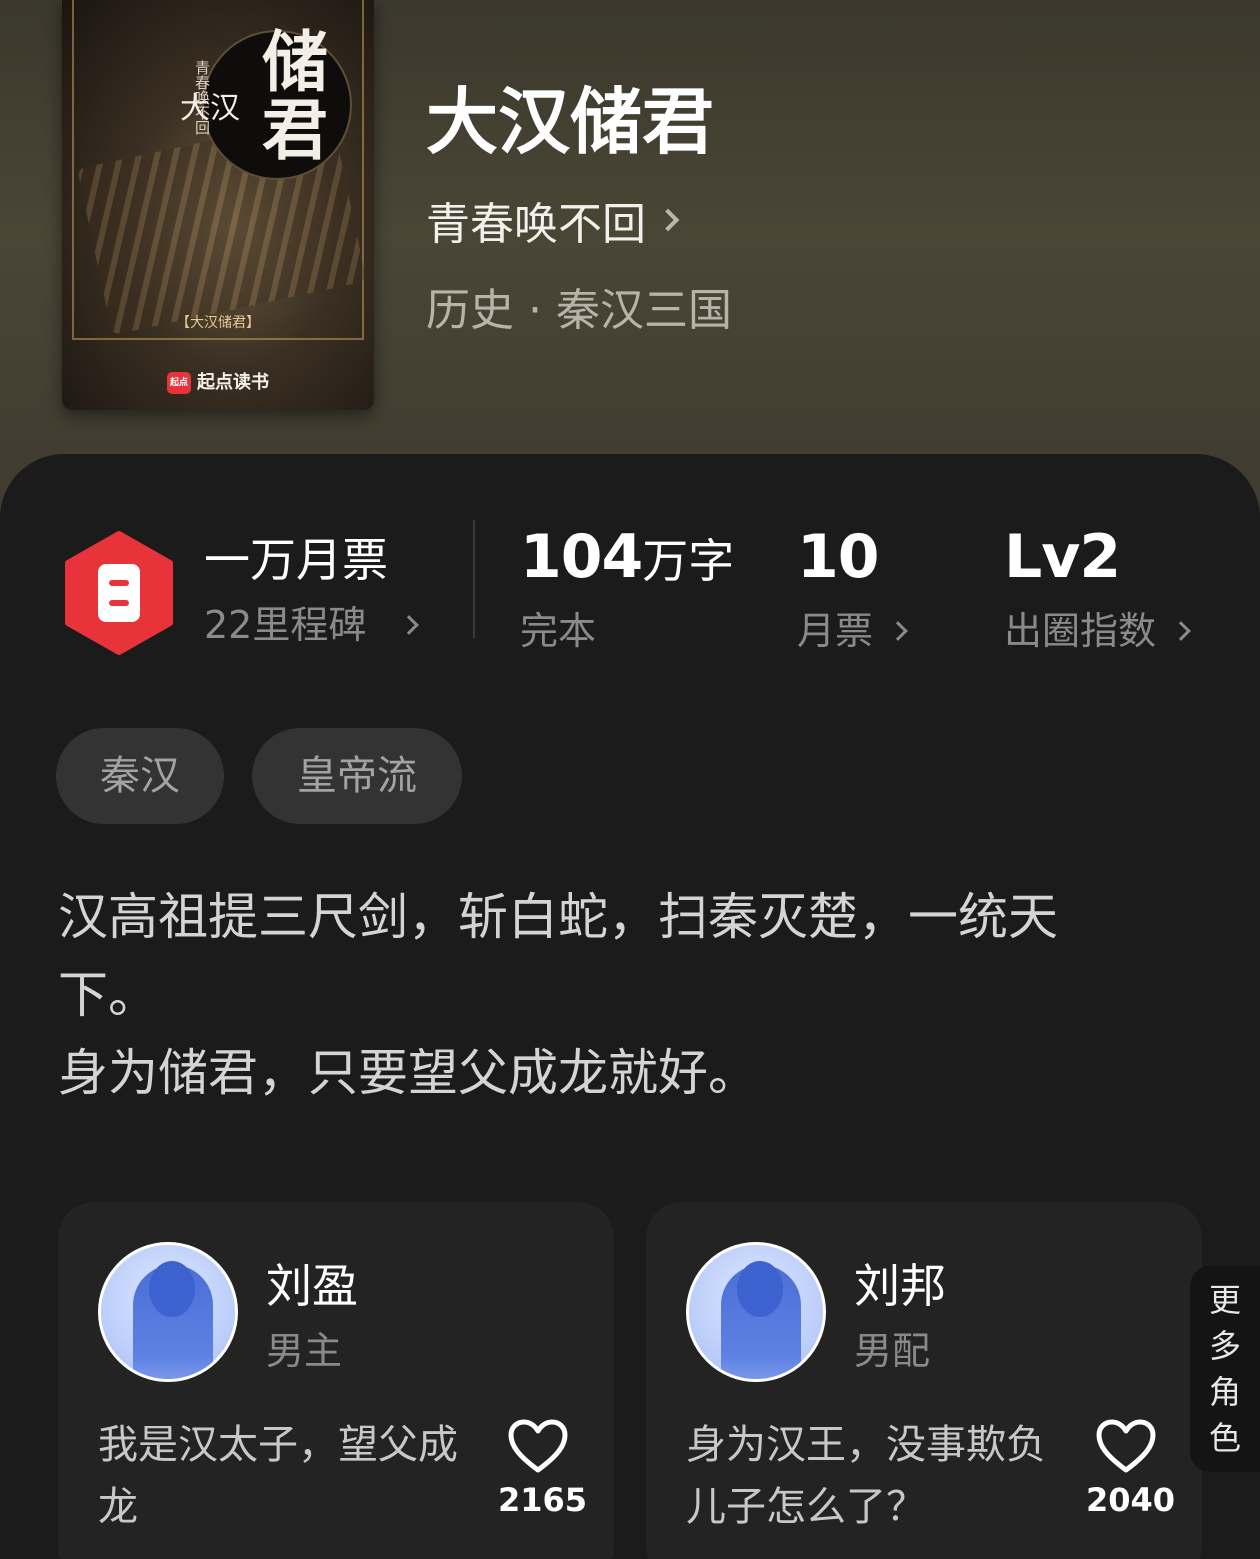 The width and height of the screenshot is (1260, 1559). What do you see at coordinates (357, 776) in the screenshot?
I see `tag-emperor: 皇帝流` at bounding box center [357, 776].